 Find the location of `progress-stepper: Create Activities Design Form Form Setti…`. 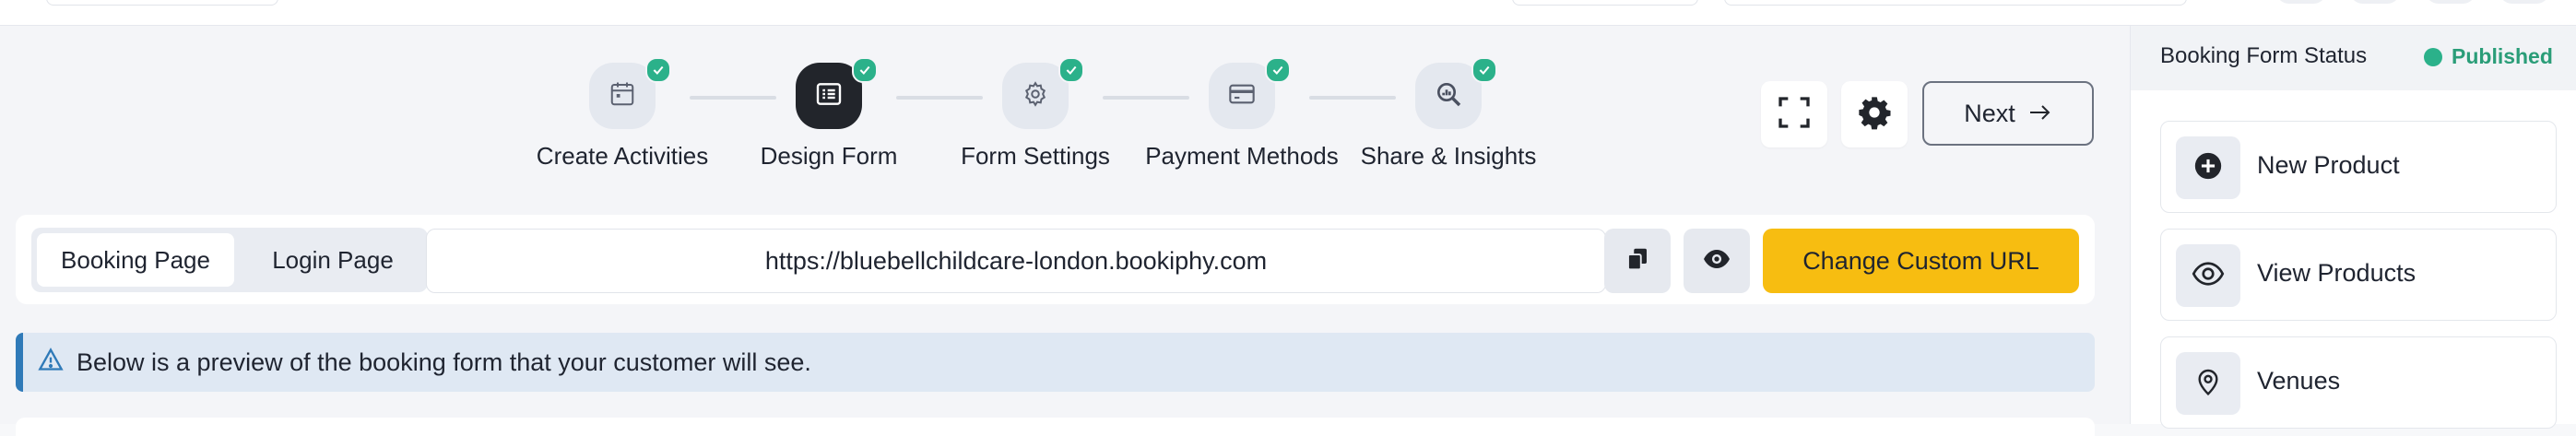

progress-stepper: Create Activities Design Form Form Setti… is located at coordinates (1051, 129).